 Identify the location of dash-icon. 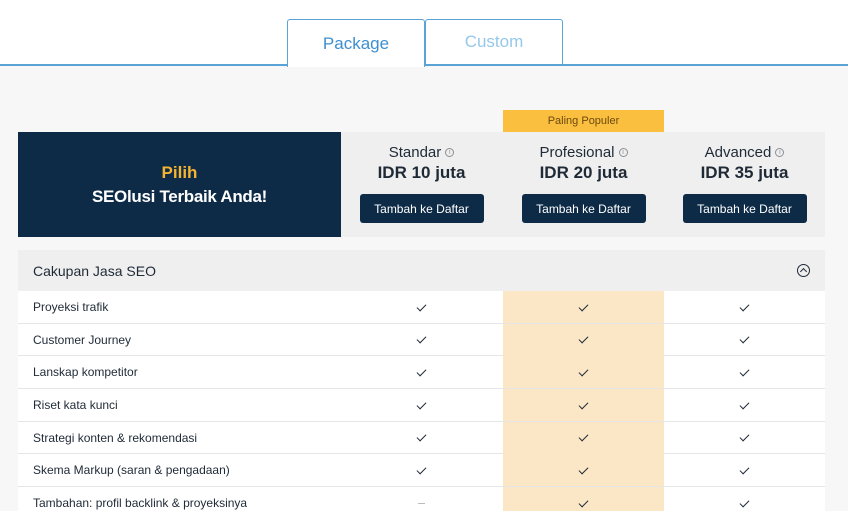
(421, 503).